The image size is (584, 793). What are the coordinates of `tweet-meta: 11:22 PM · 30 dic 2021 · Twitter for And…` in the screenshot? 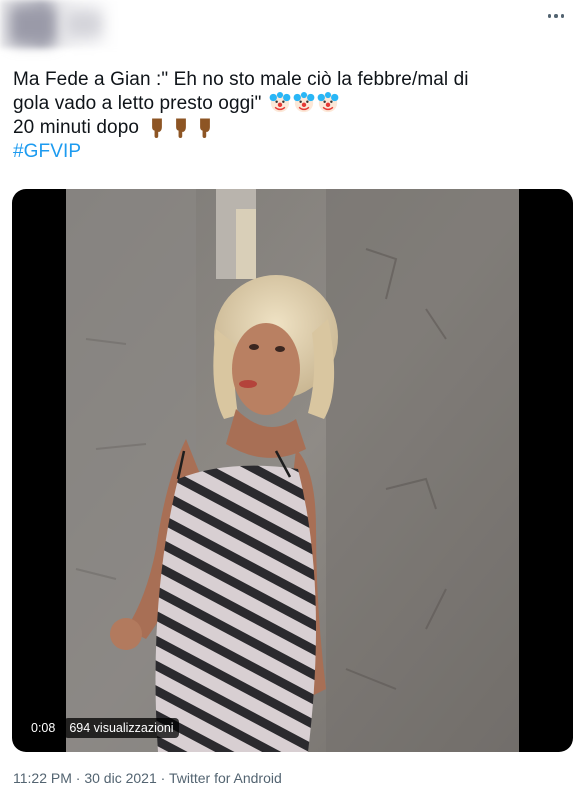 It's located at (147, 778).